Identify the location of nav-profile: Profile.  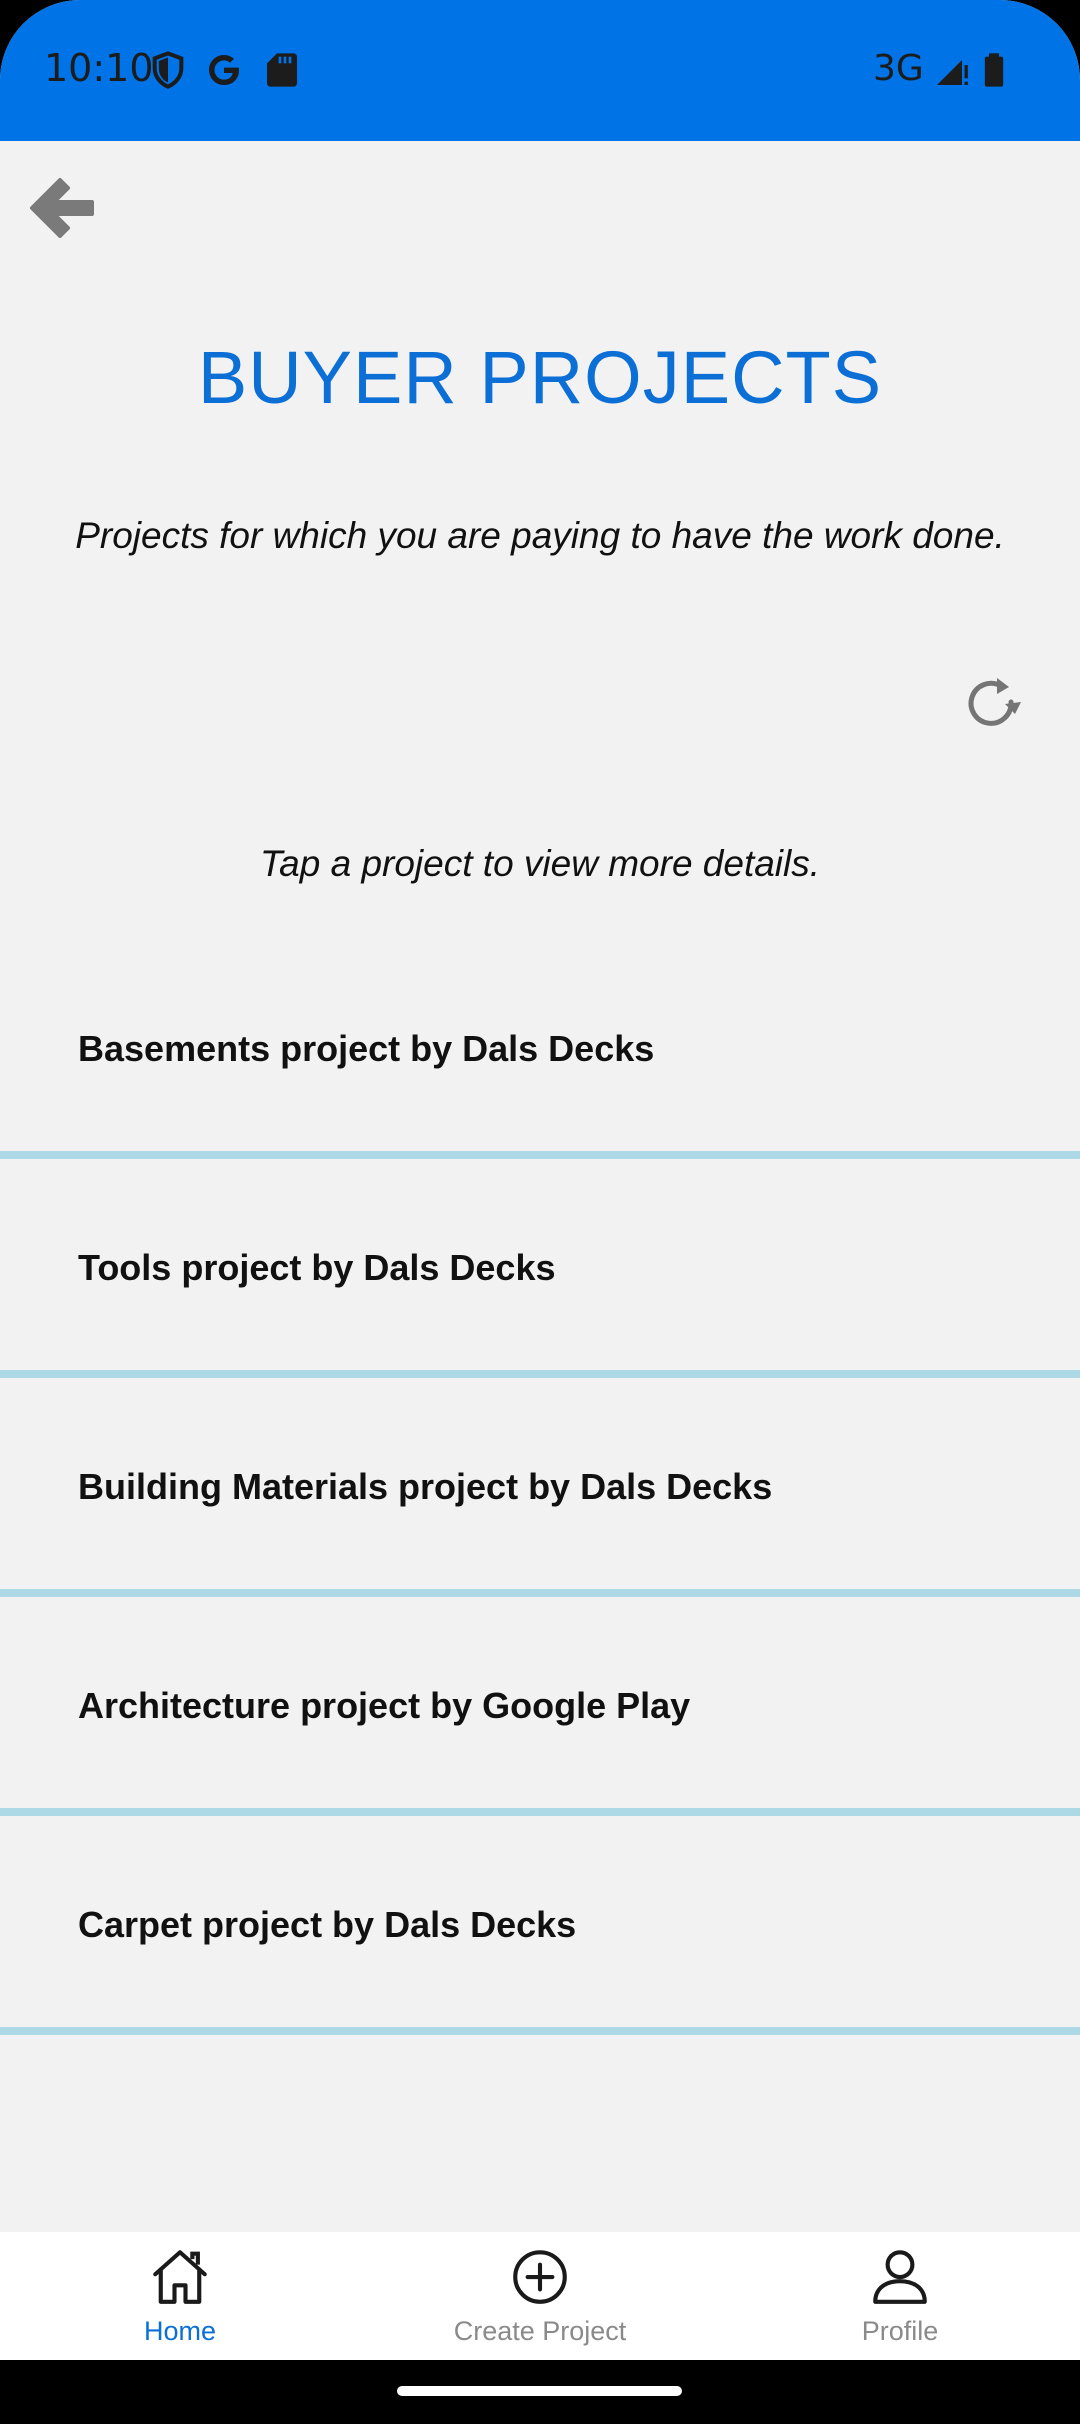
(900, 2296).